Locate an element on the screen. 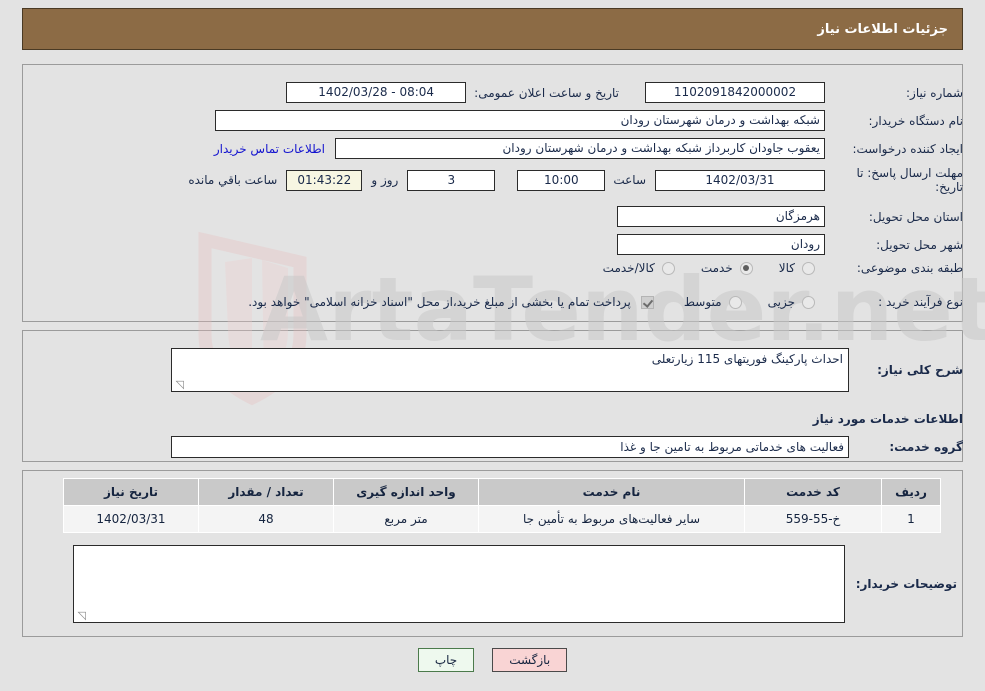  radio-option-kala: کالا is located at coordinates (797, 268).